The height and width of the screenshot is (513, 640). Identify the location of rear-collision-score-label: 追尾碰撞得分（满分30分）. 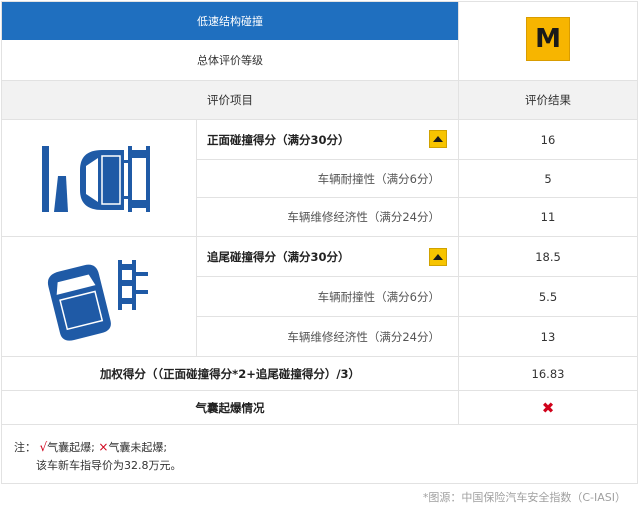
(278, 256).